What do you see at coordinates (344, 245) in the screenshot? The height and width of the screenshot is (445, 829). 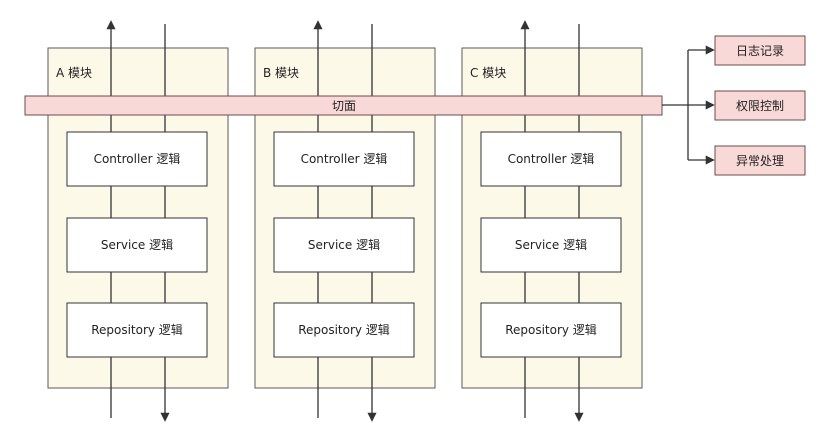 I see `module-b-service-label: Service 逻辑` at bounding box center [344, 245].